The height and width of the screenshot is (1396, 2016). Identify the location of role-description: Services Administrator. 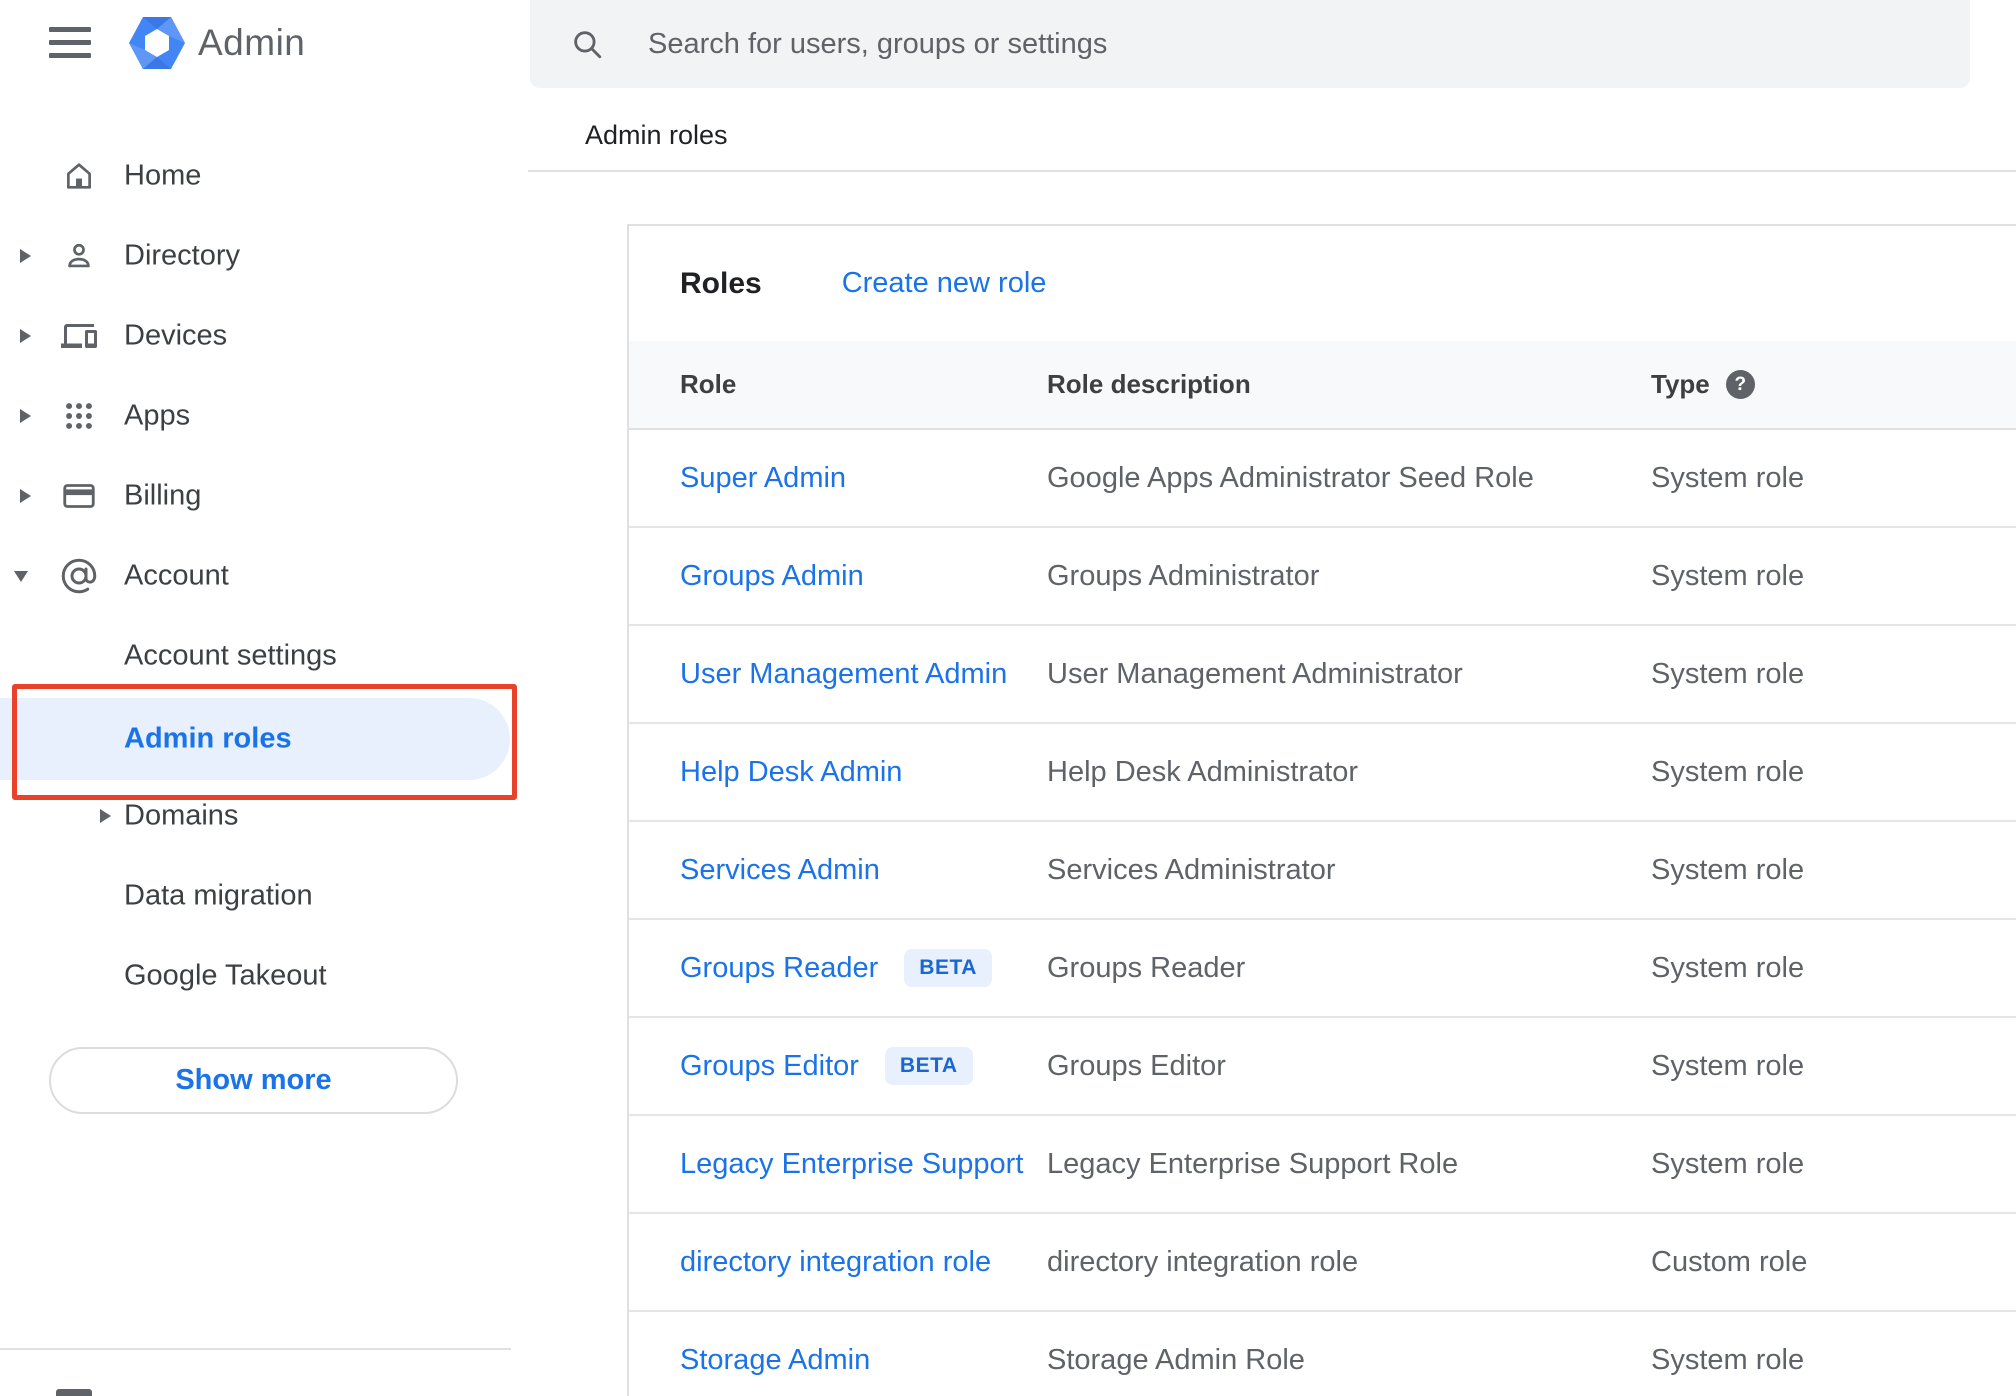
(1191, 869).